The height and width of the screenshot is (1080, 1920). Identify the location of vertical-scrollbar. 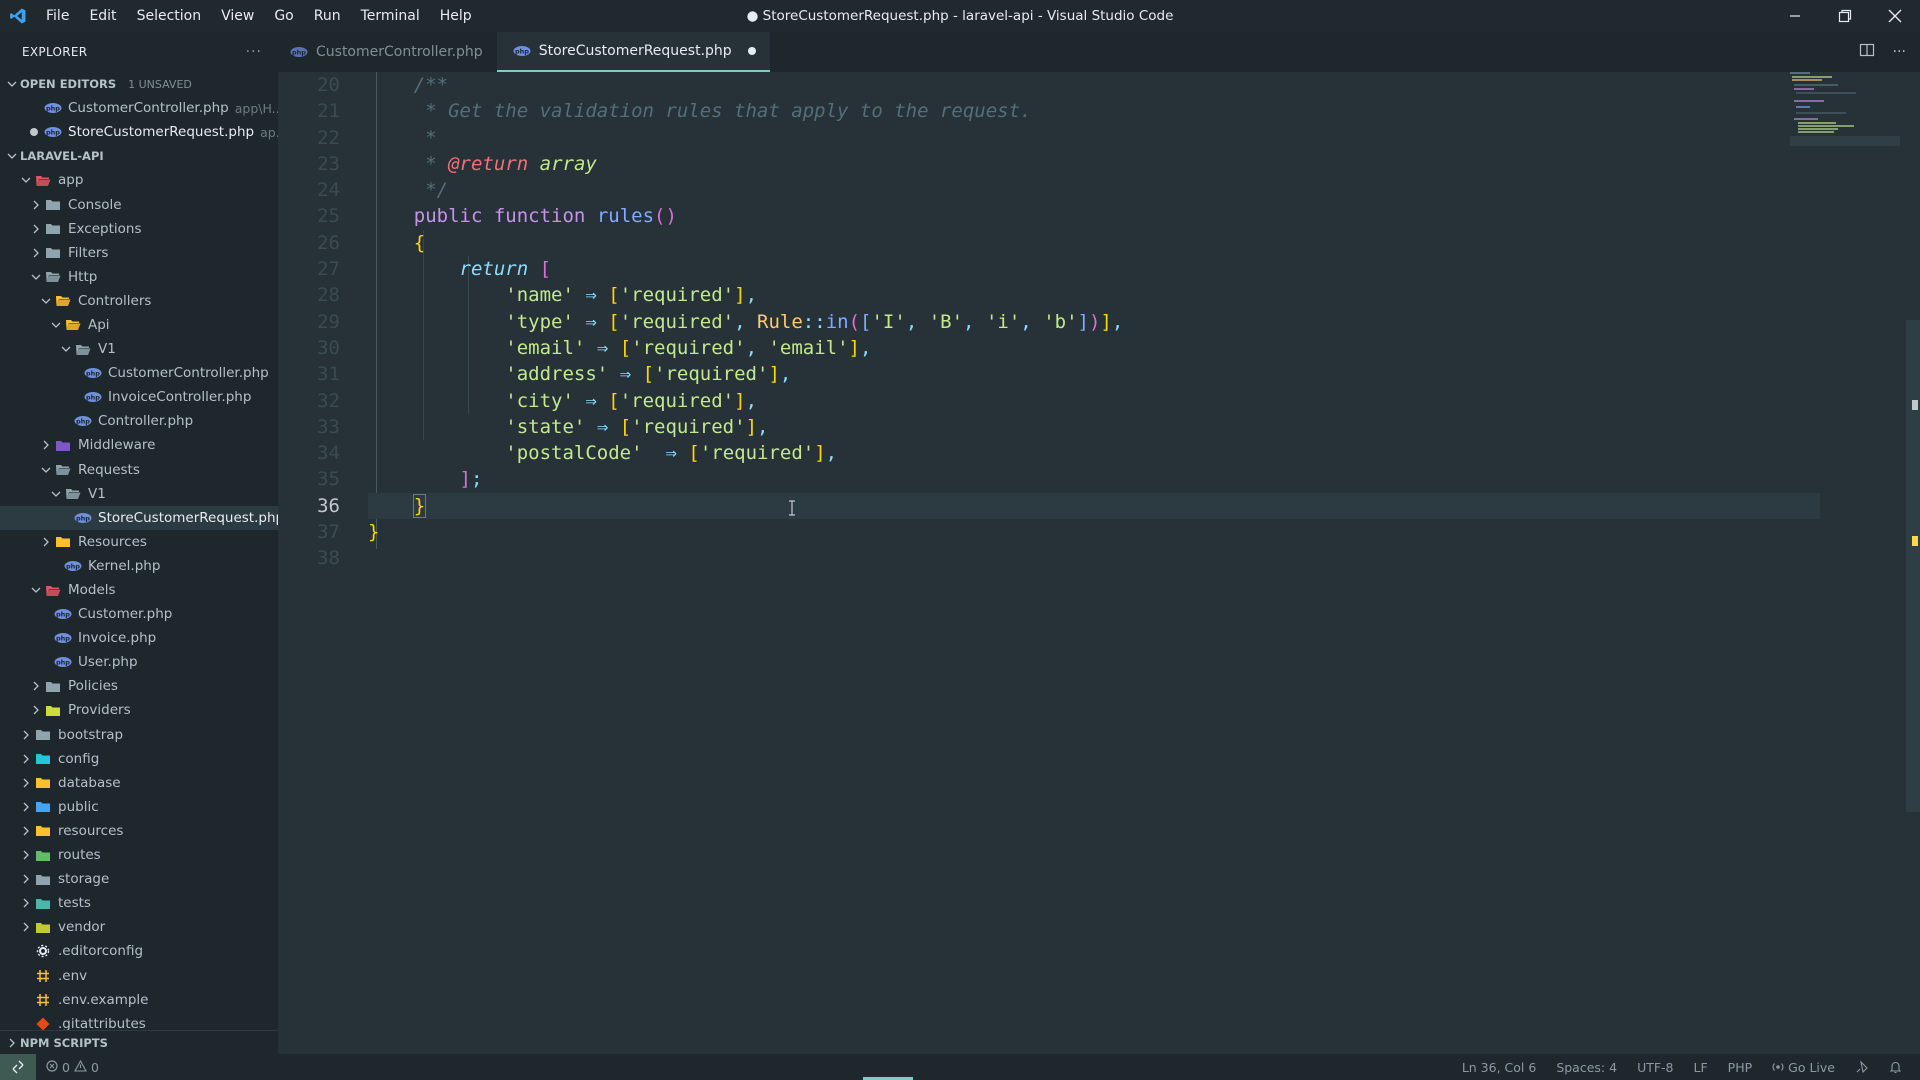
(1913, 566).